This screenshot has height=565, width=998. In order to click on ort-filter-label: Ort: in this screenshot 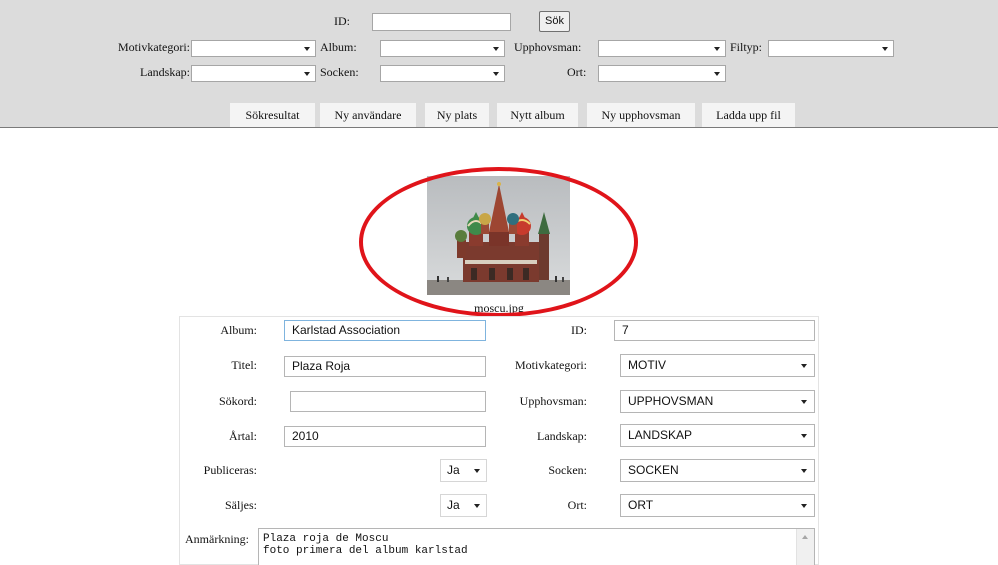, I will do `click(577, 72)`.